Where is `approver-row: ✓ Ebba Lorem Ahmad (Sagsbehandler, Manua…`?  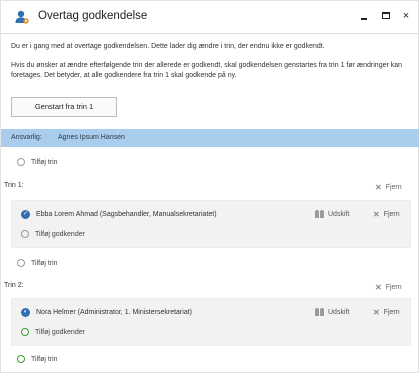
approver-row: ✓ Ebba Lorem Ahmad (Sagsbehandler, Manua… is located at coordinates (119, 214).